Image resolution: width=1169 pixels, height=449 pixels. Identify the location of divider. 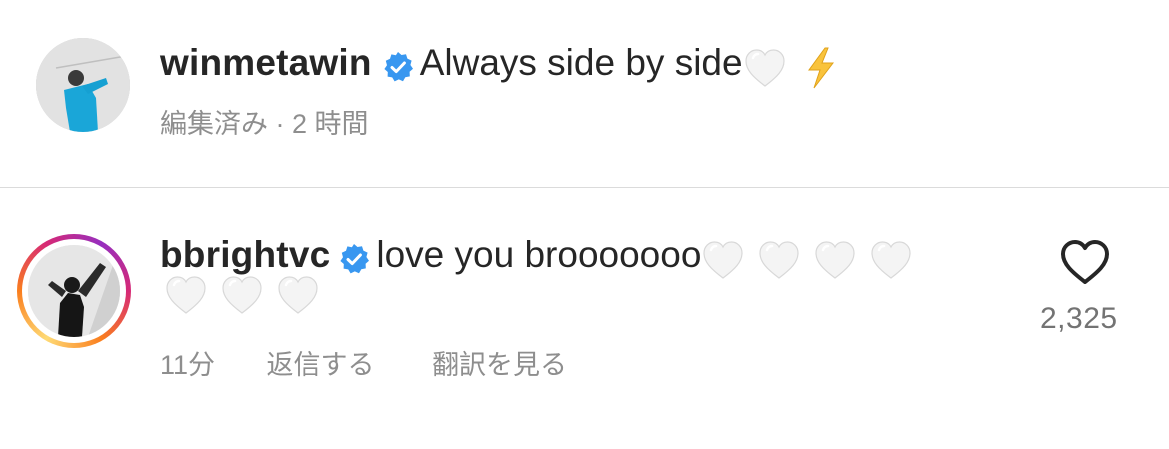
(584, 187).